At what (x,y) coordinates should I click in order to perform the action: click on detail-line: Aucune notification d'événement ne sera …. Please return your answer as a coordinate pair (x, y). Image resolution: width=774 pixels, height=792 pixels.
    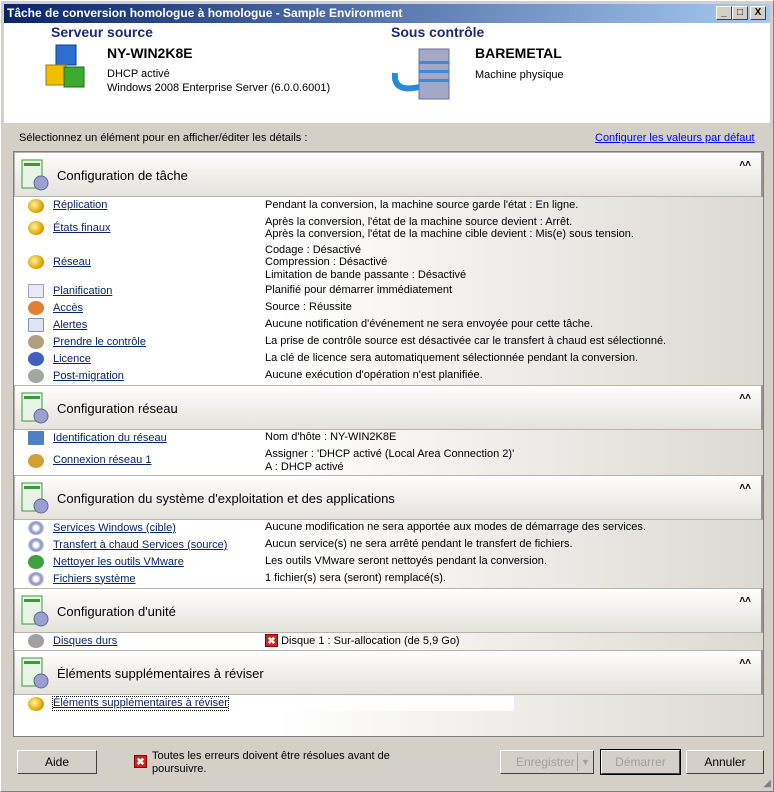
    Looking at the image, I should click on (429, 324).